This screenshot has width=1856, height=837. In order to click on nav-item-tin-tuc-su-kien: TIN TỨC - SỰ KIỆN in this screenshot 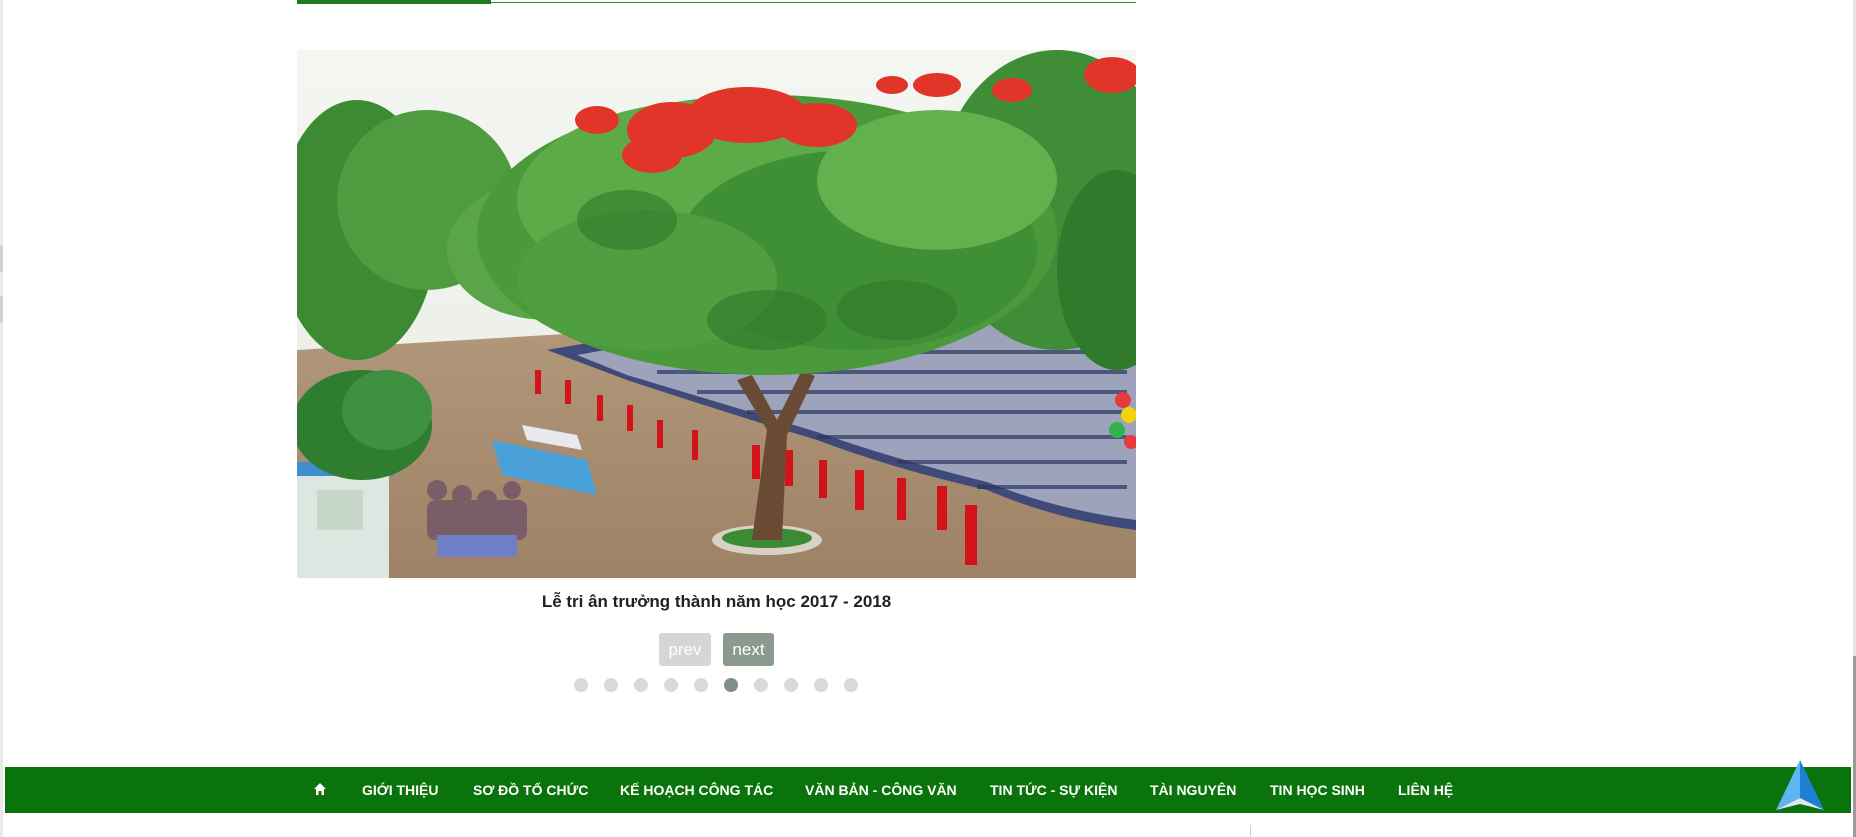, I will do `click(1053, 790)`.